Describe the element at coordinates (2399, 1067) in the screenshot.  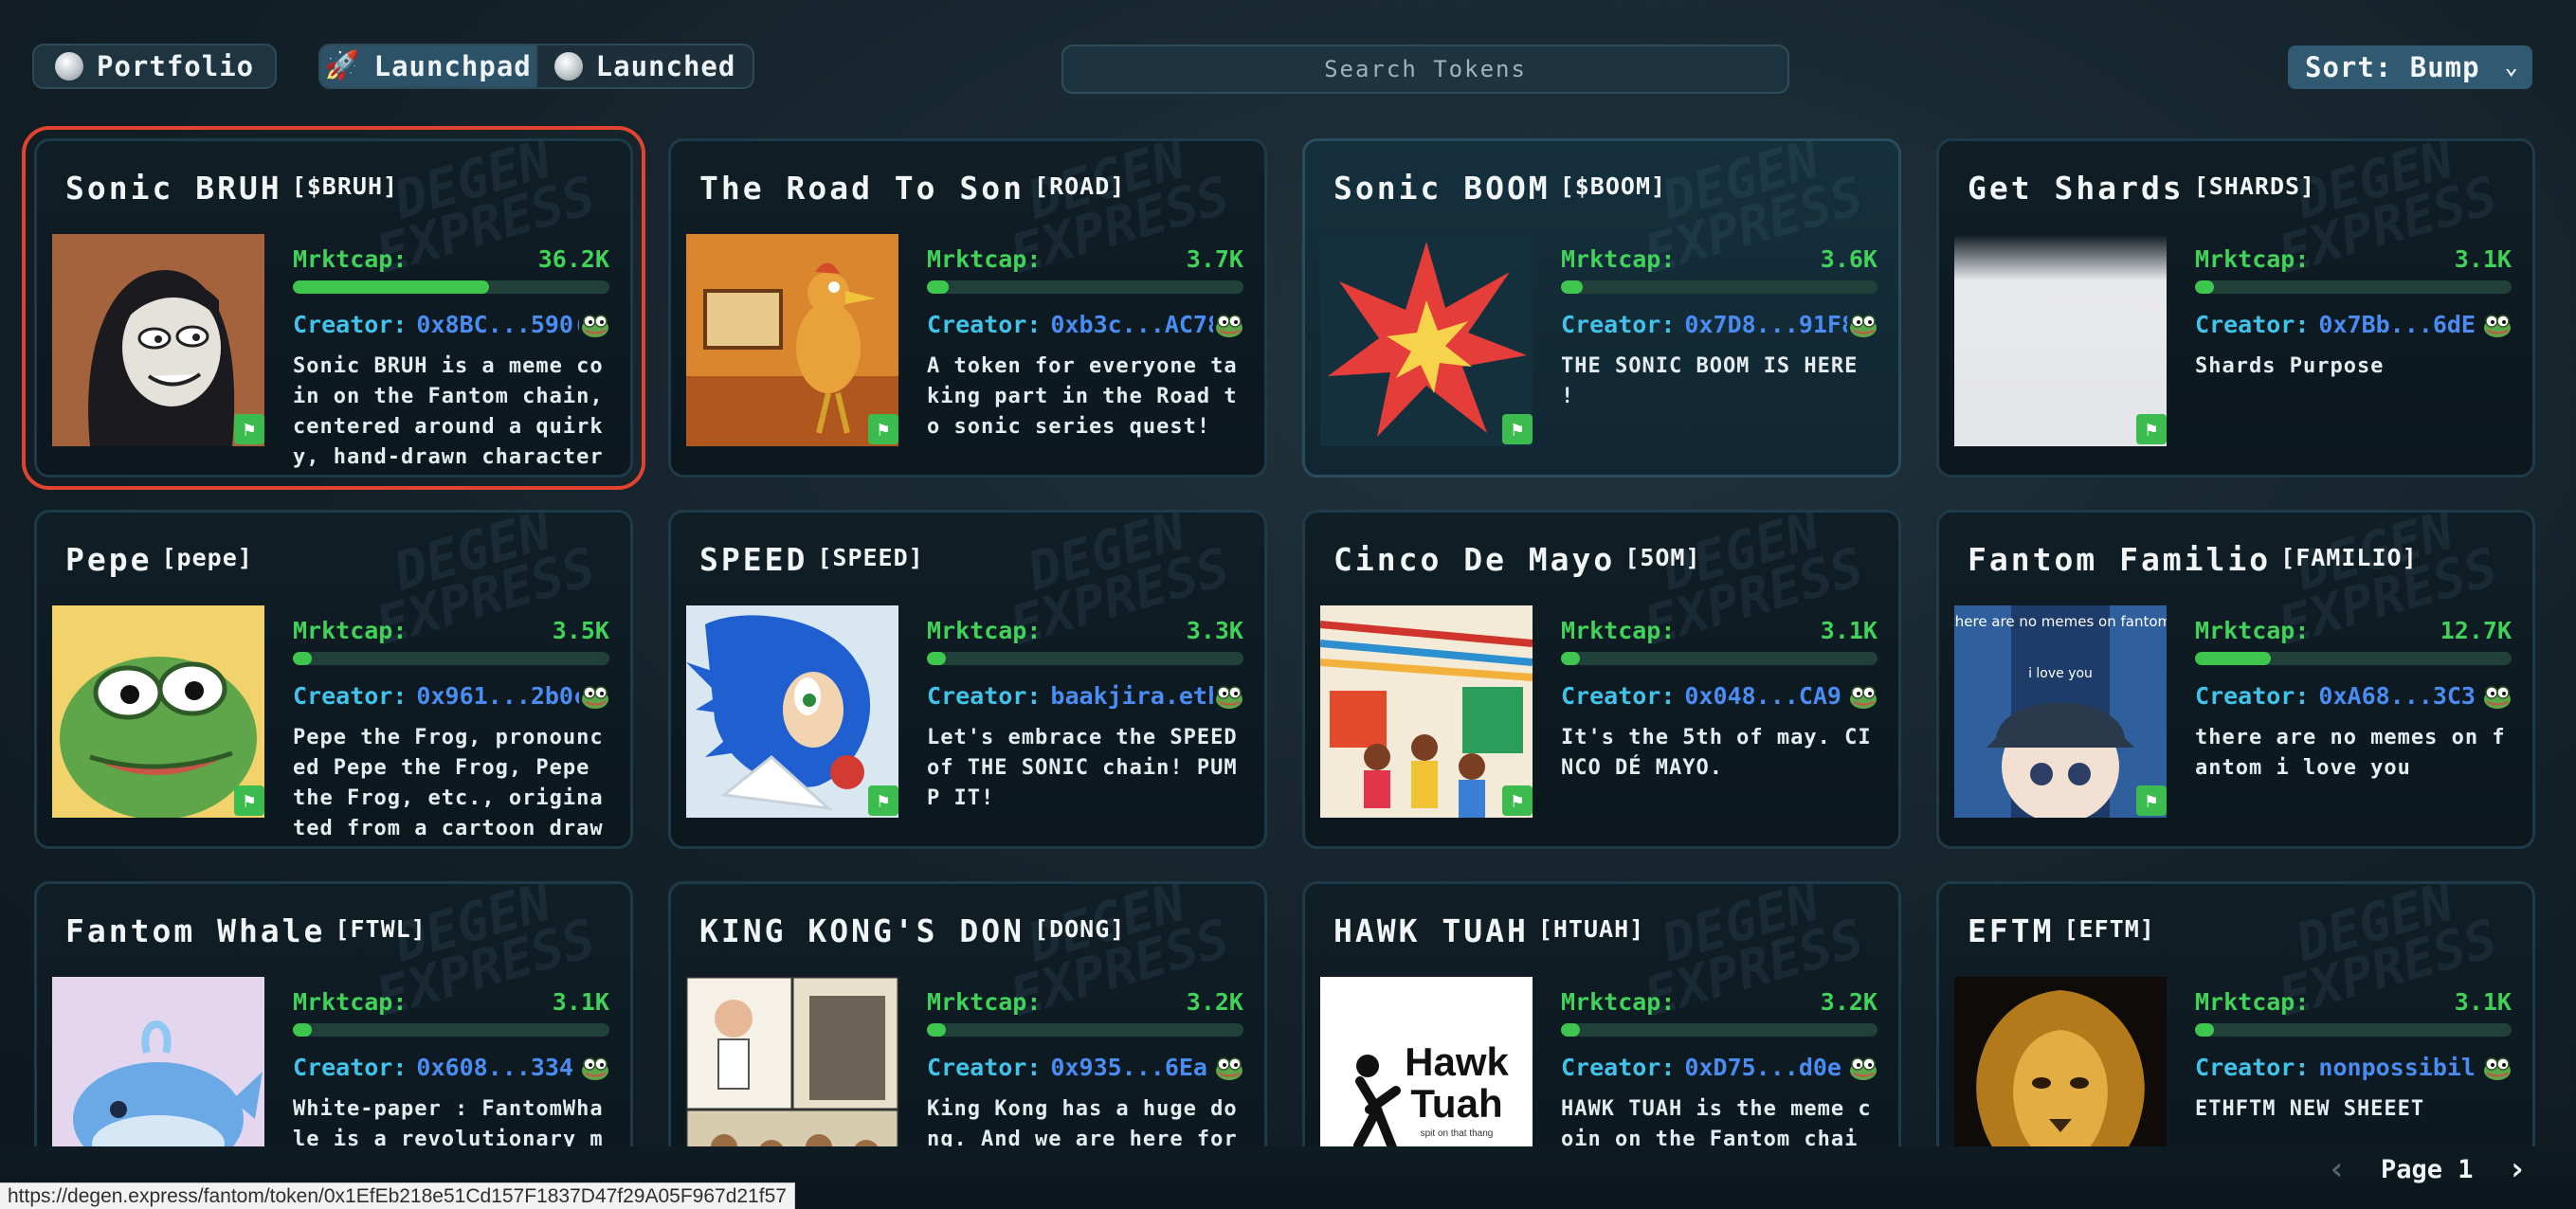
I see `creator-address-link: nonpossibil` at that location.